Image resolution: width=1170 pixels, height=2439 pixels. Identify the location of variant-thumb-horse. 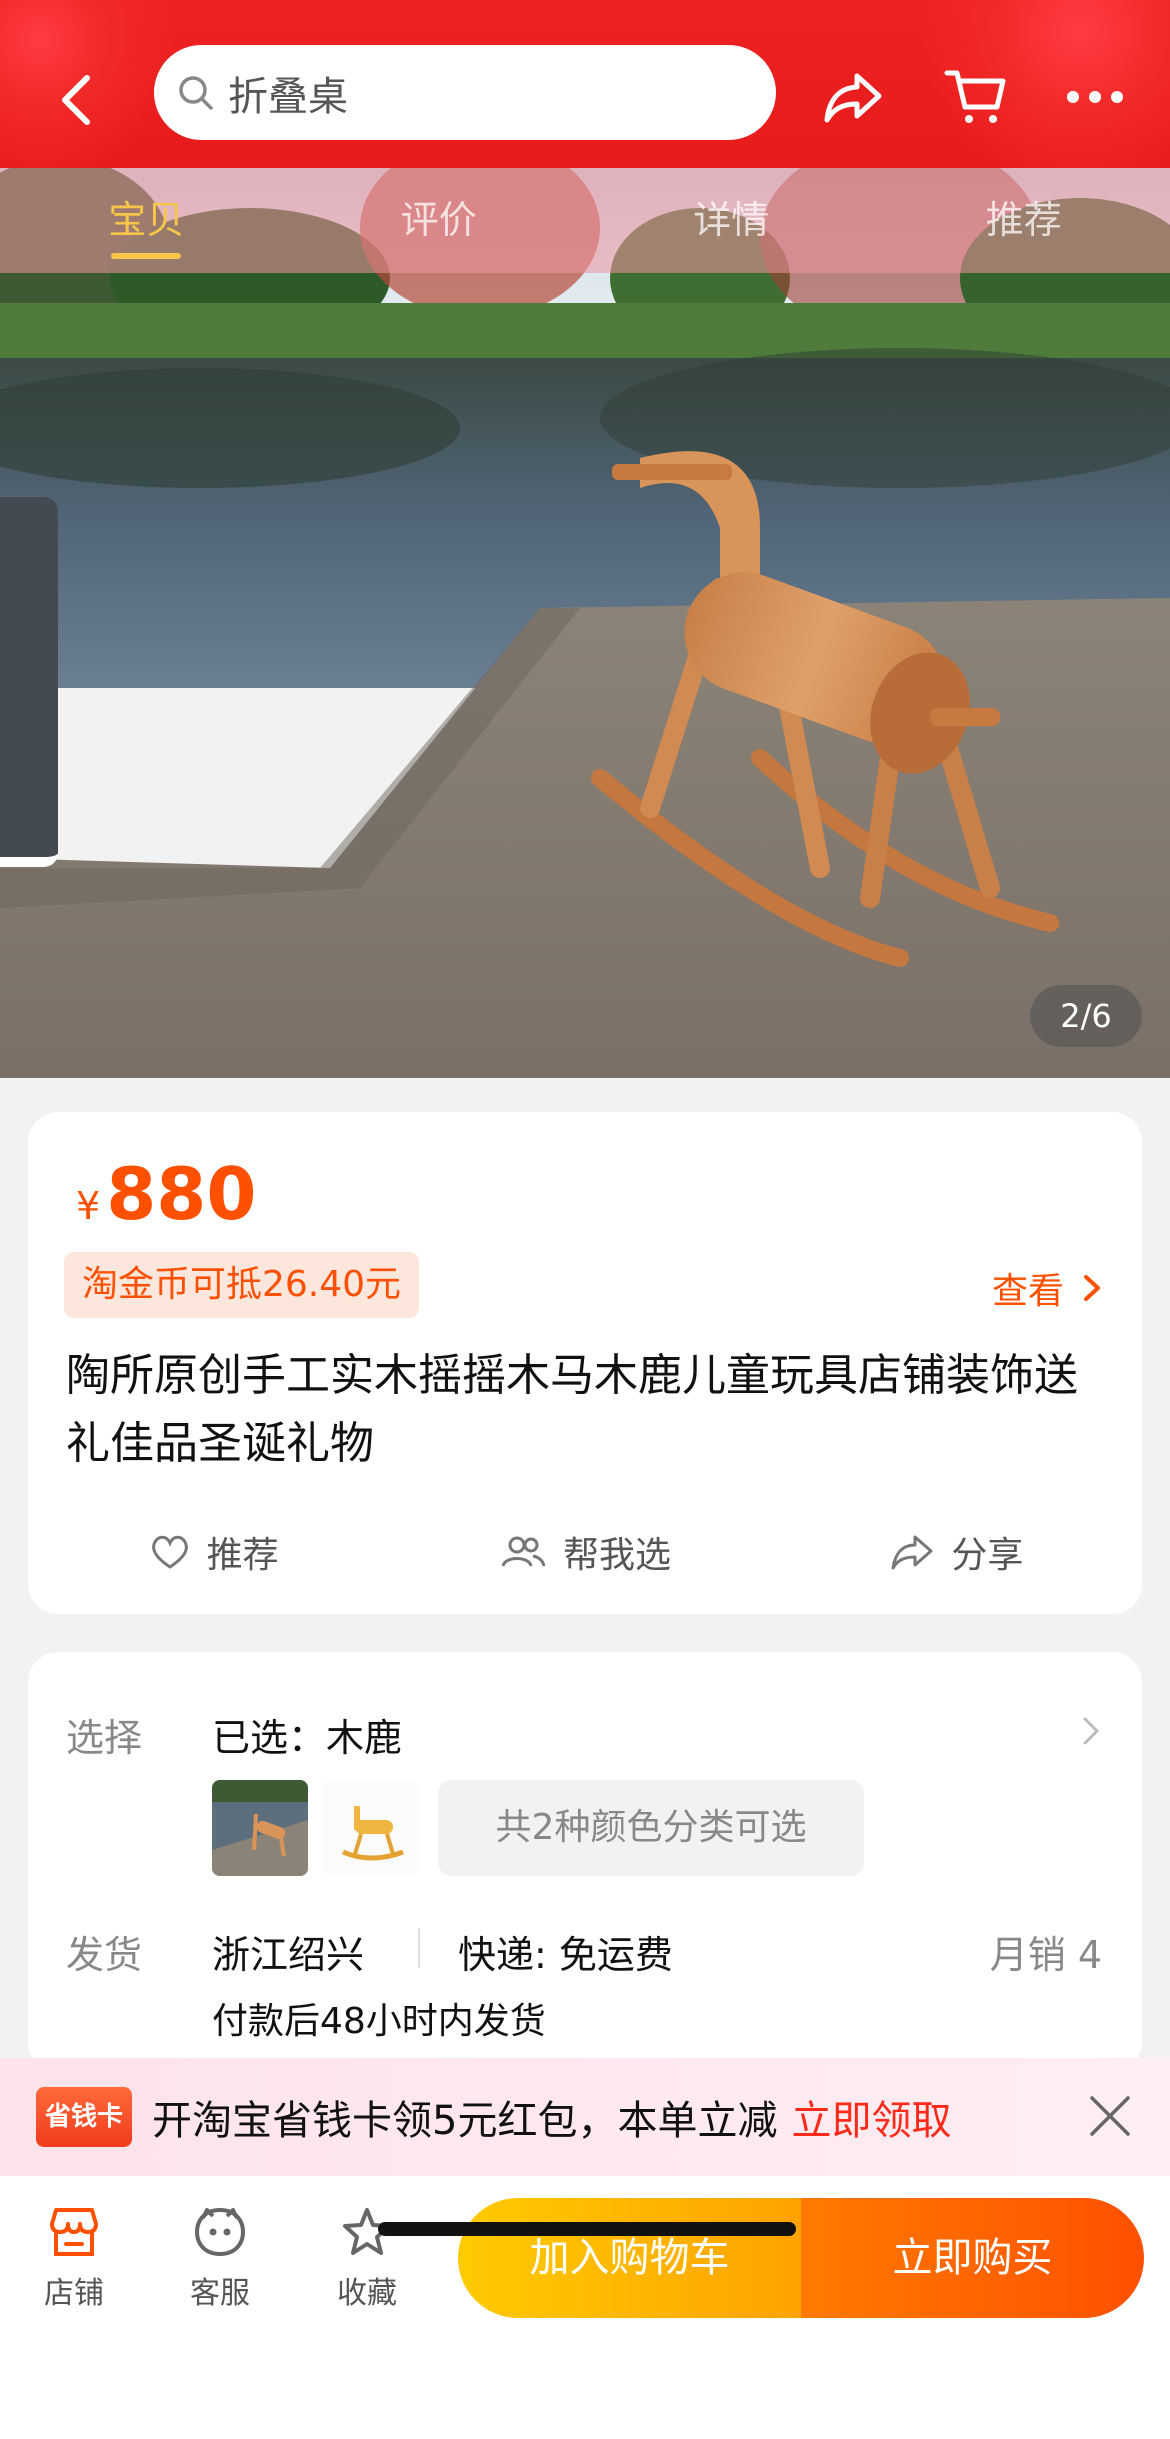
(371, 1828).